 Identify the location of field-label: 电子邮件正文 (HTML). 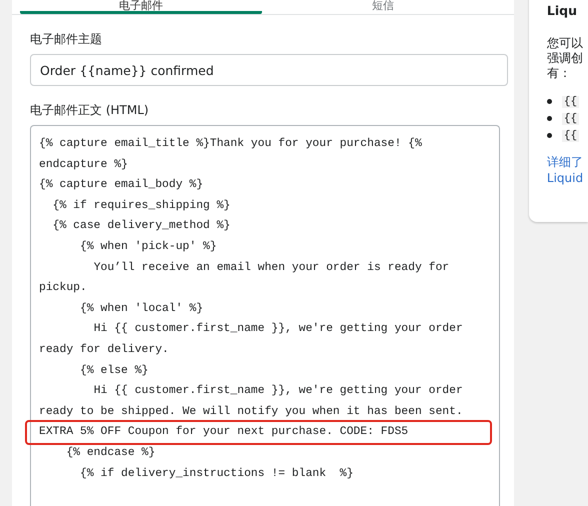
(90, 110).